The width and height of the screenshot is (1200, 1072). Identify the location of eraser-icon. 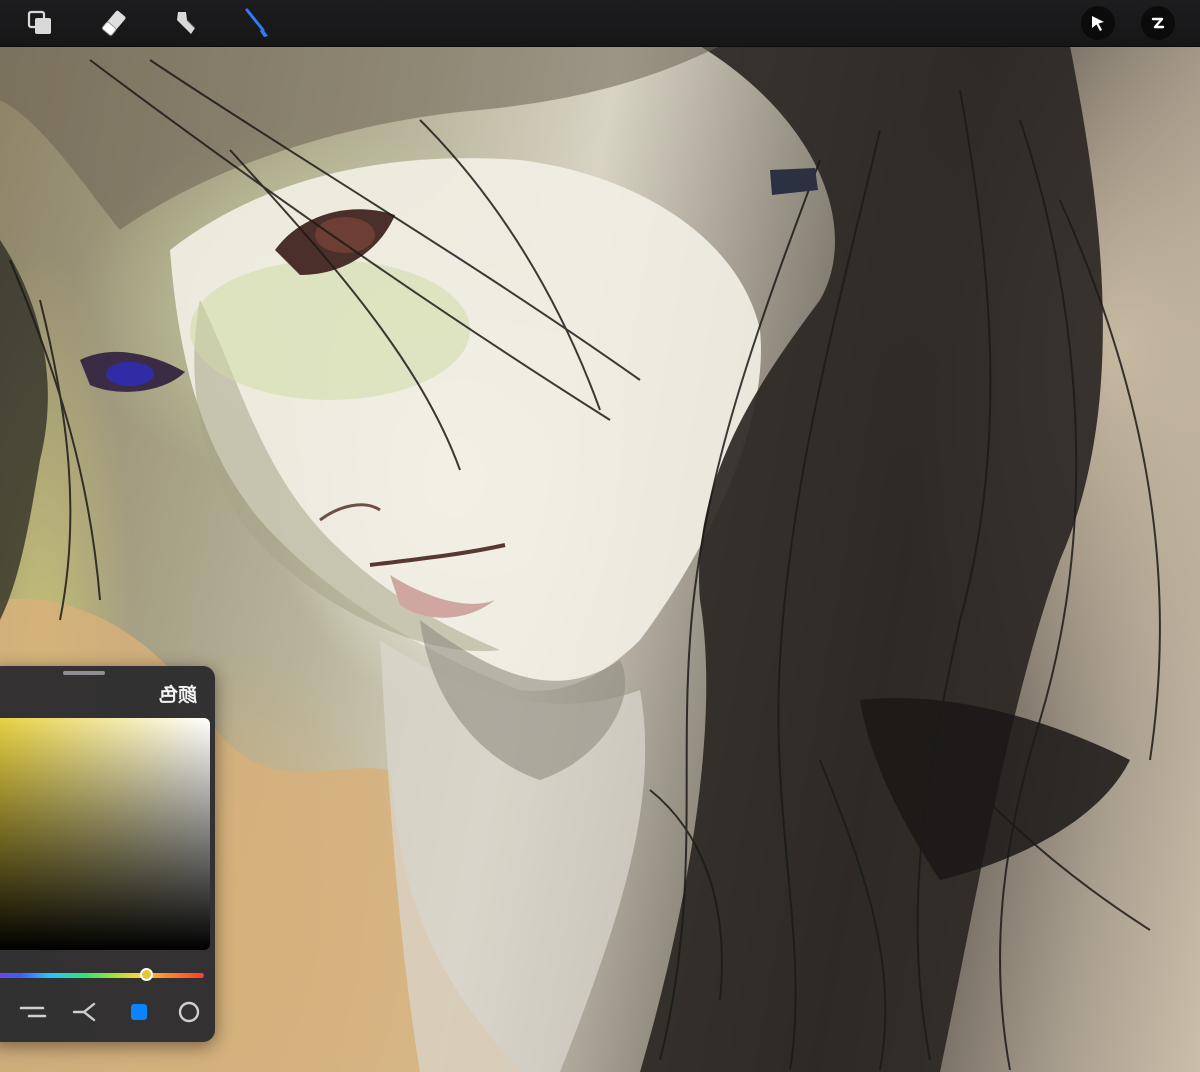
(114, 23).